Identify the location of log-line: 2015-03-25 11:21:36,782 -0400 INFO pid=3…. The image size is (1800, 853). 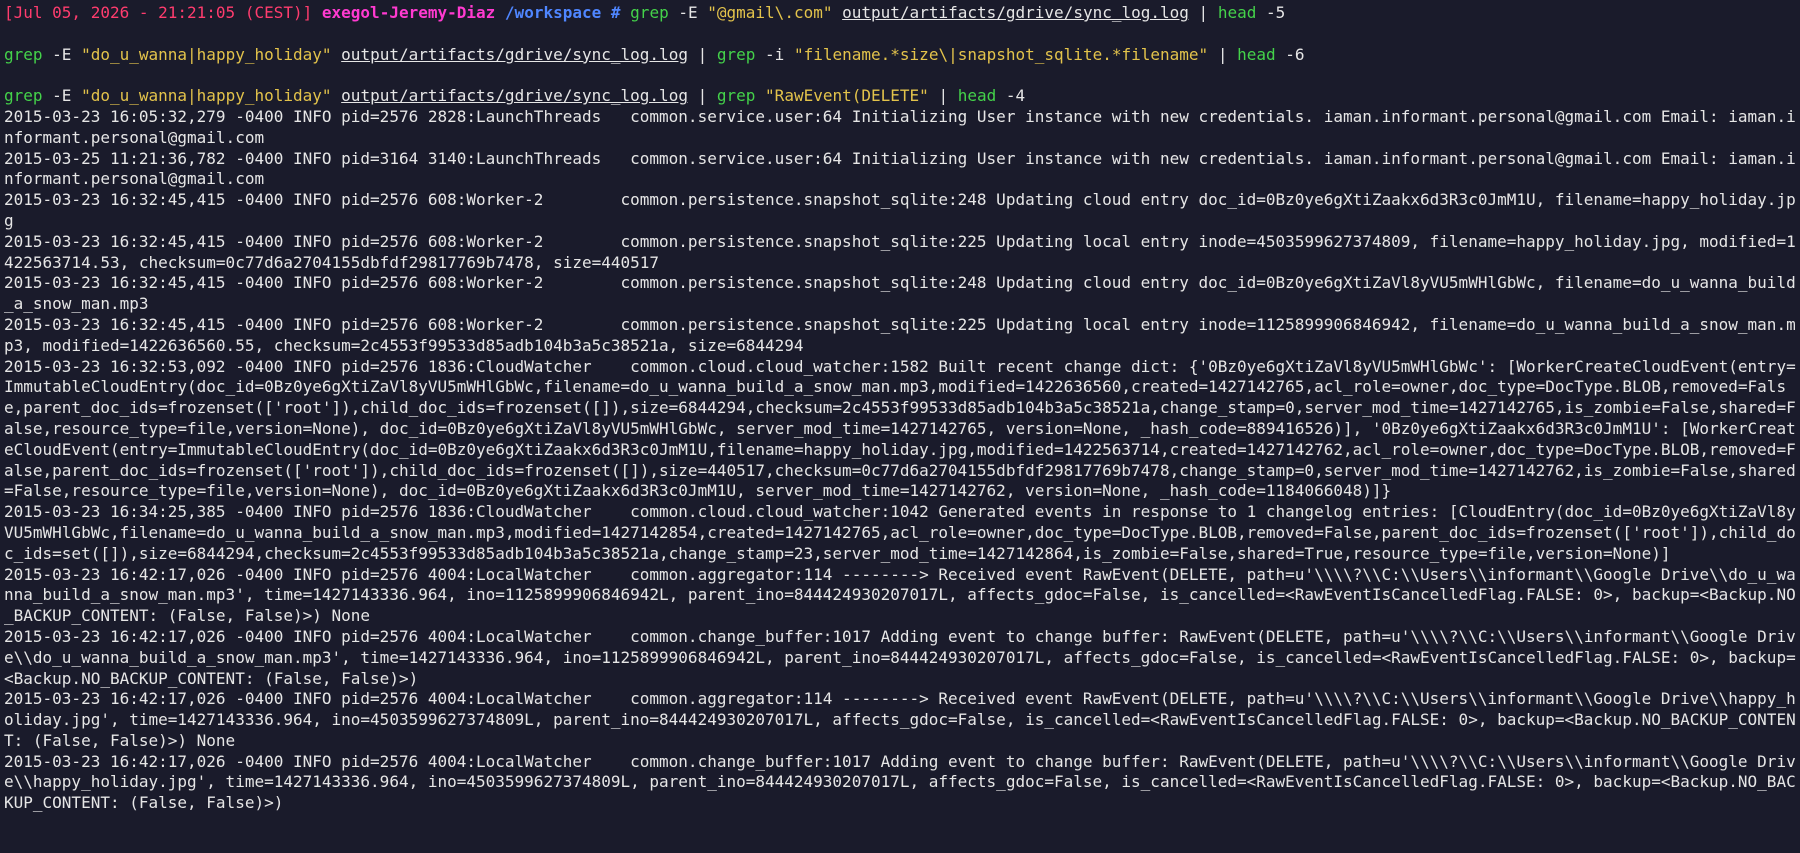
(900, 168).